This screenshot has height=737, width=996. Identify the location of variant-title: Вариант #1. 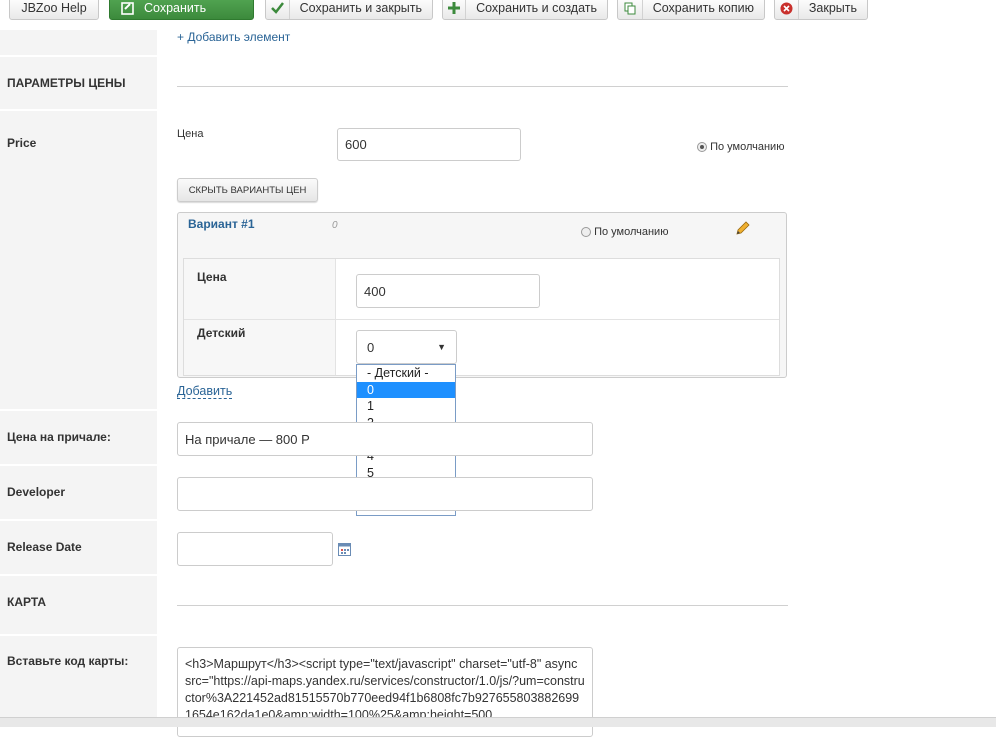
(221, 224).